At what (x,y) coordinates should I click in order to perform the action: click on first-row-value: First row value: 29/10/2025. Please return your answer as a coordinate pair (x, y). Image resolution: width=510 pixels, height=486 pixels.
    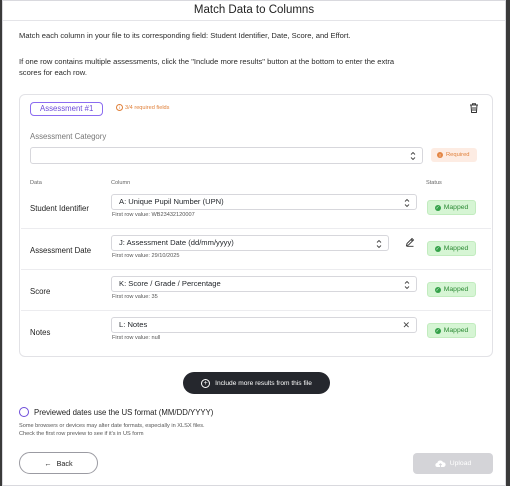
    Looking at the image, I should click on (146, 256).